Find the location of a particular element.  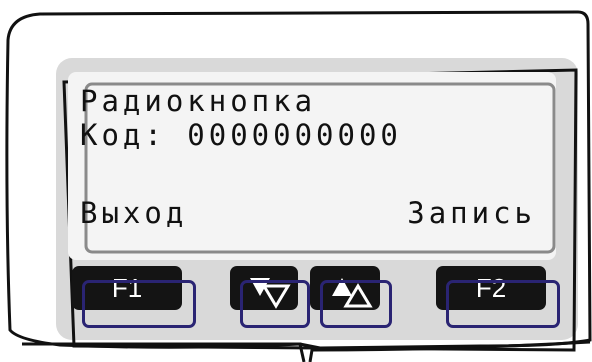

lcd-code-line: Код: 0000000000 is located at coordinates (241, 135).